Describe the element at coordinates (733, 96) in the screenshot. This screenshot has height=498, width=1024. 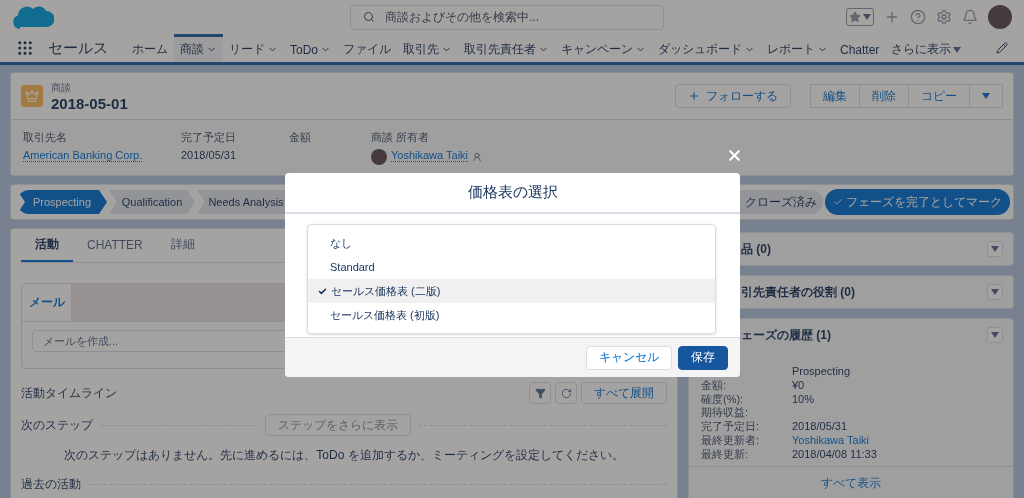
I see `follow-button: フォローする` at that location.